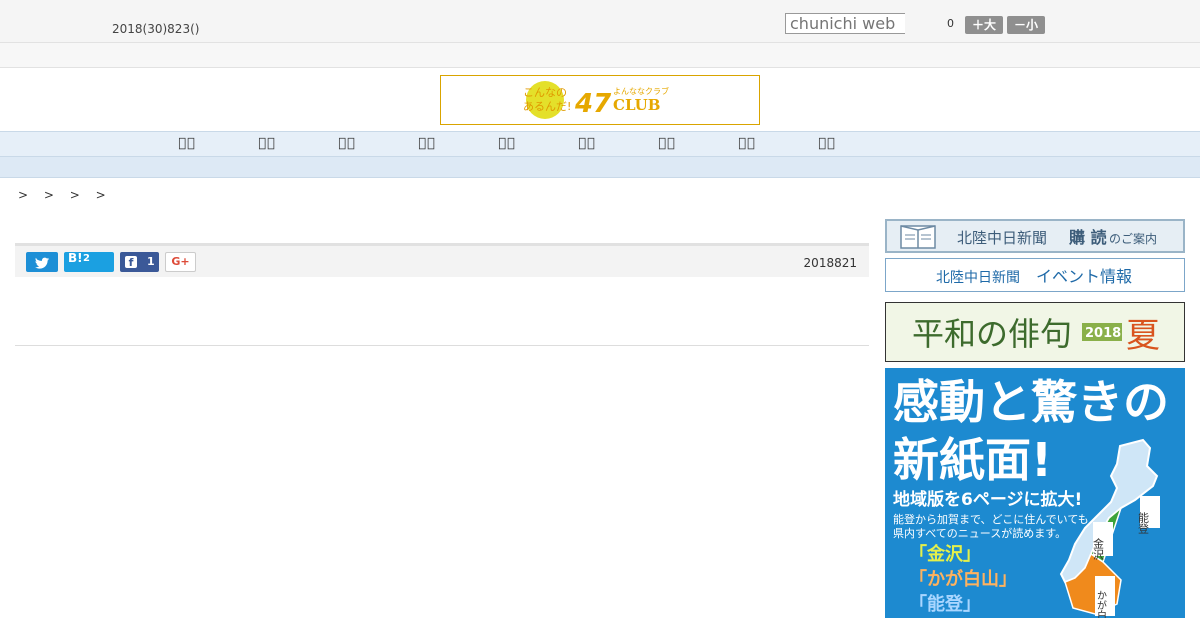  What do you see at coordinates (1002, 238) in the screenshot?
I see `subscribe-ad-main: 北陸中日新聞` at bounding box center [1002, 238].